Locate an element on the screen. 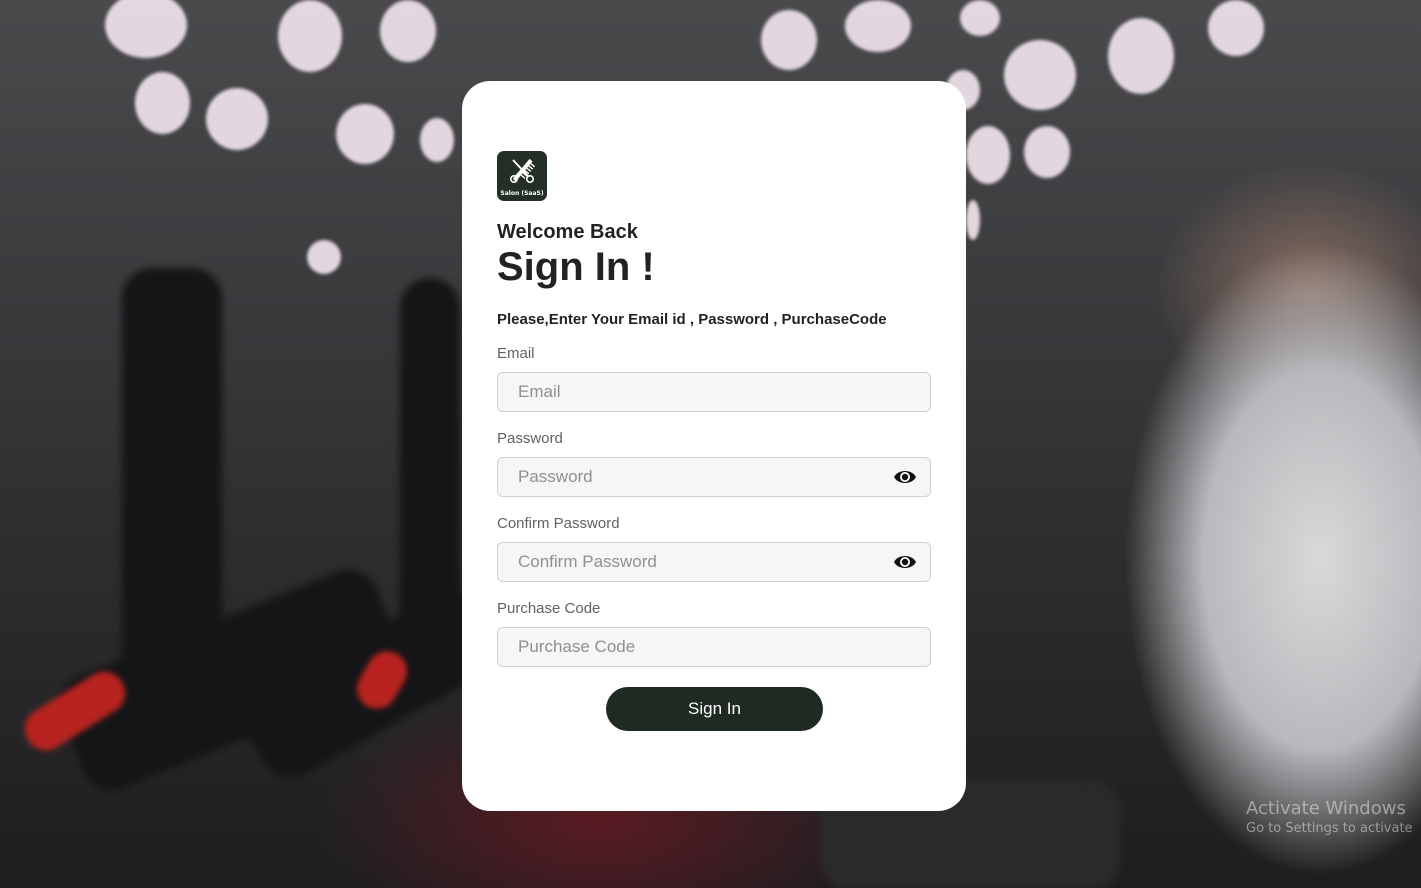 The width and height of the screenshot is (1421, 888). page-title: Sign In ! is located at coordinates (576, 267).